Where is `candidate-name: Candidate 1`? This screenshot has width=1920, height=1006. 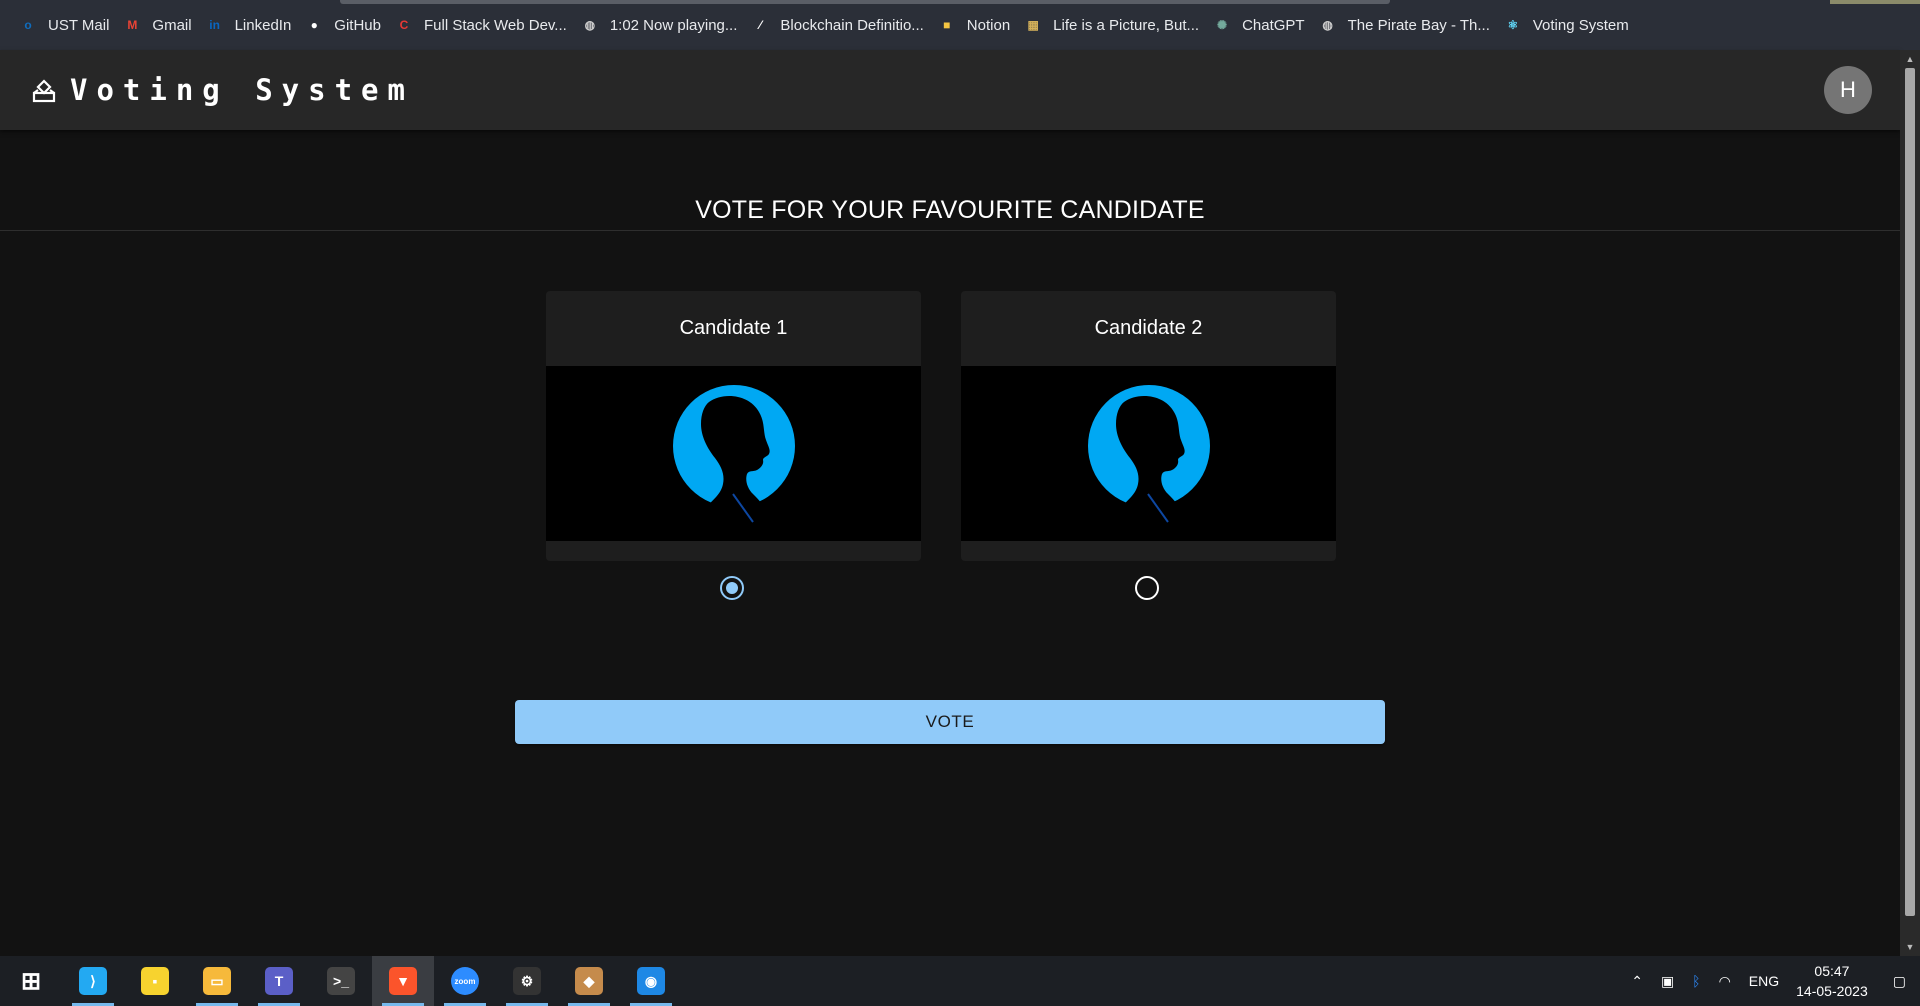
candidate-name: Candidate 1 is located at coordinates (733, 328).